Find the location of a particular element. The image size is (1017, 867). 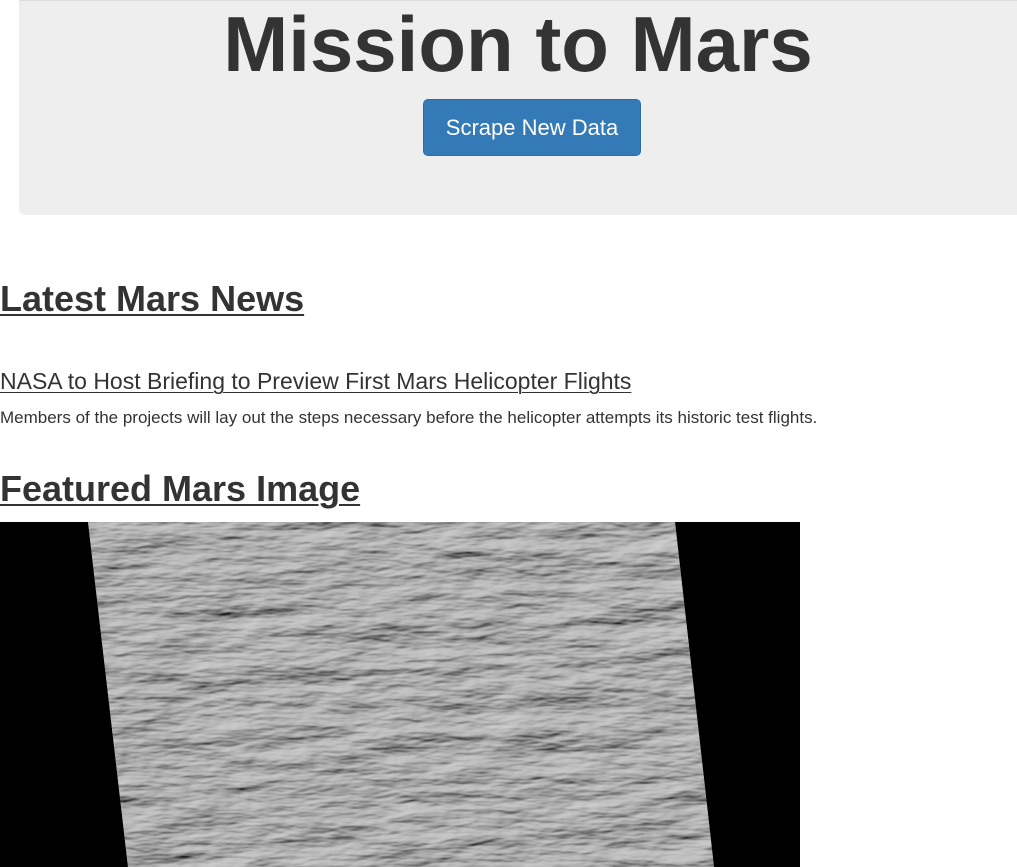

scrape-new-data-button: Scrape New Data is located at coordinates (532, 127).